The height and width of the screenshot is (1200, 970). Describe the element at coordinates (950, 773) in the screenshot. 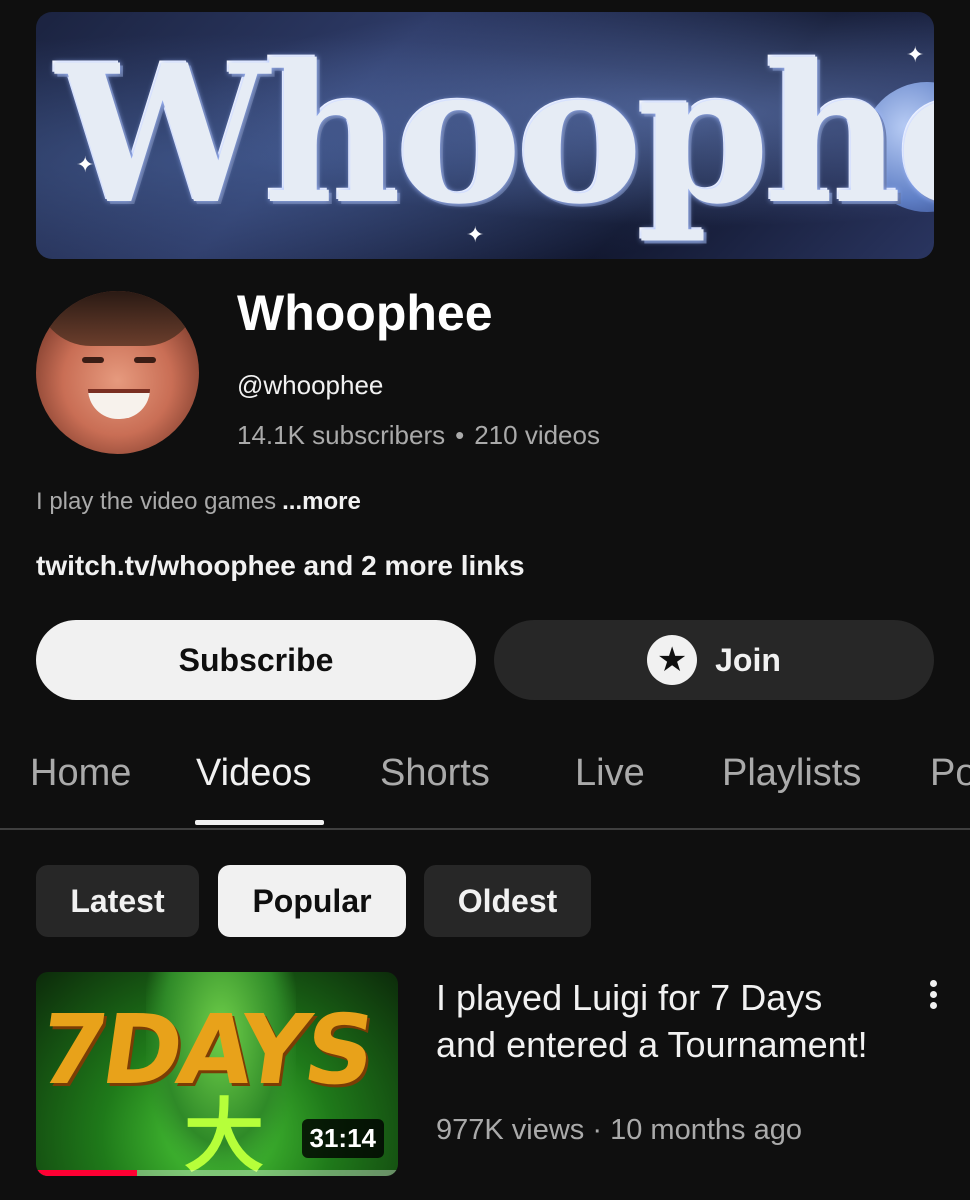

I see `tab-posts: Po` at that location.